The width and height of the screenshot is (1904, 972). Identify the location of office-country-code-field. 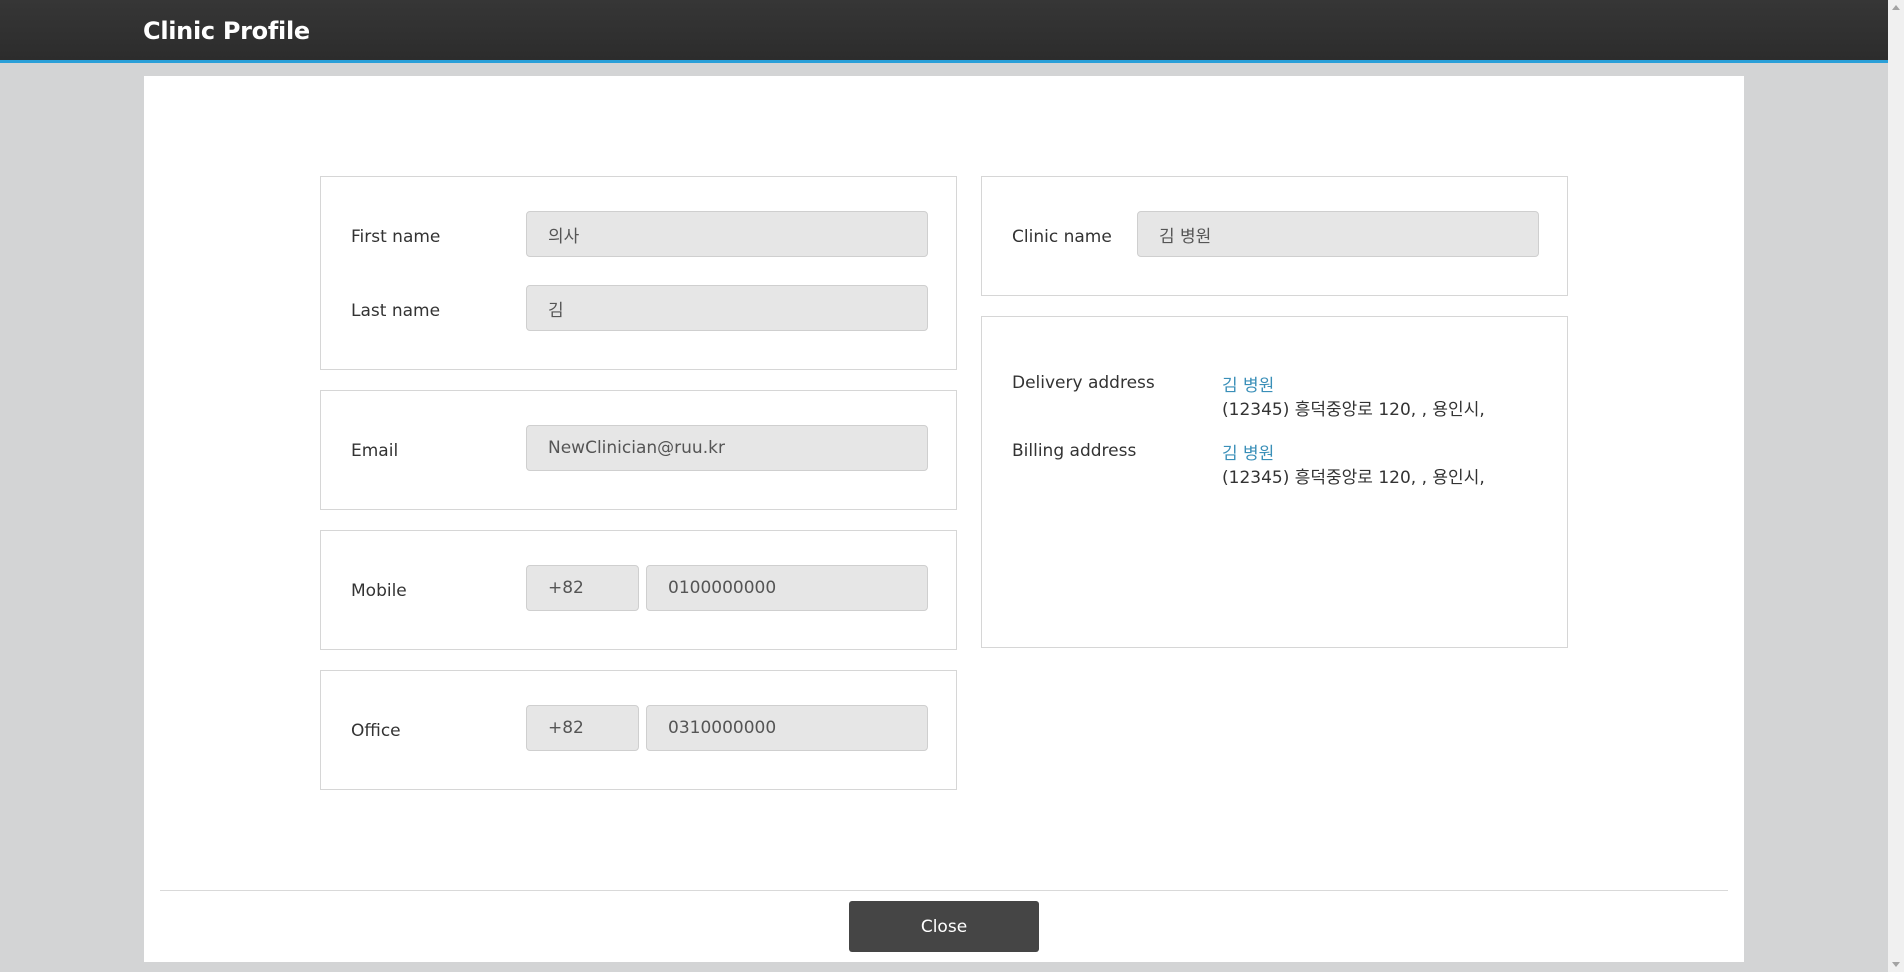
(582, 728).